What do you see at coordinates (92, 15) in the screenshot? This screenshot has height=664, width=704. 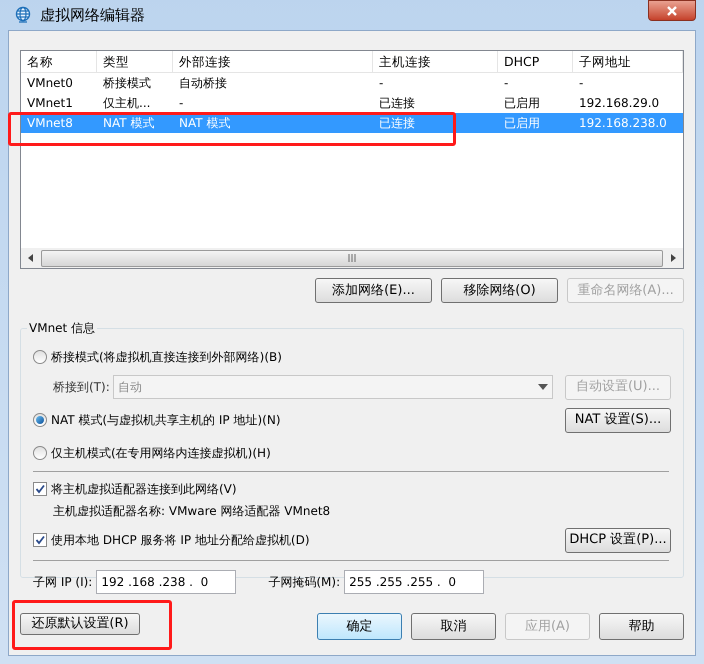 I see `window-title: 虚拟网络编辑器` at bounding box center [92, 15].